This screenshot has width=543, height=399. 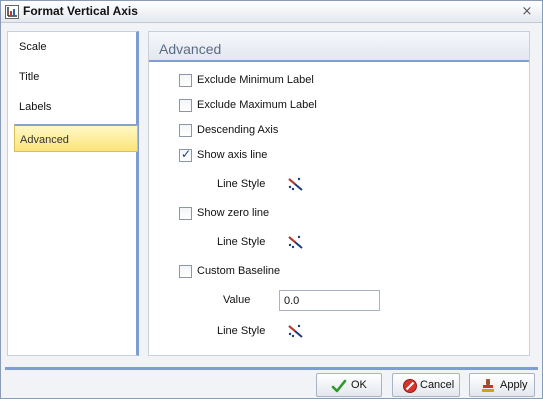 I want to click on cancel-label: Cancel, so click(x=437, y=385).